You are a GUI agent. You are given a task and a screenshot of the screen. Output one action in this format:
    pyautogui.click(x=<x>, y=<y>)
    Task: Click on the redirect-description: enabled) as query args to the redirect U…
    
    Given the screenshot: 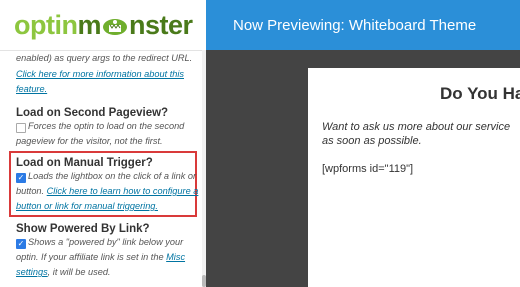 What is the action you would take?
    pyautogui.click(x=104, y=58)
    